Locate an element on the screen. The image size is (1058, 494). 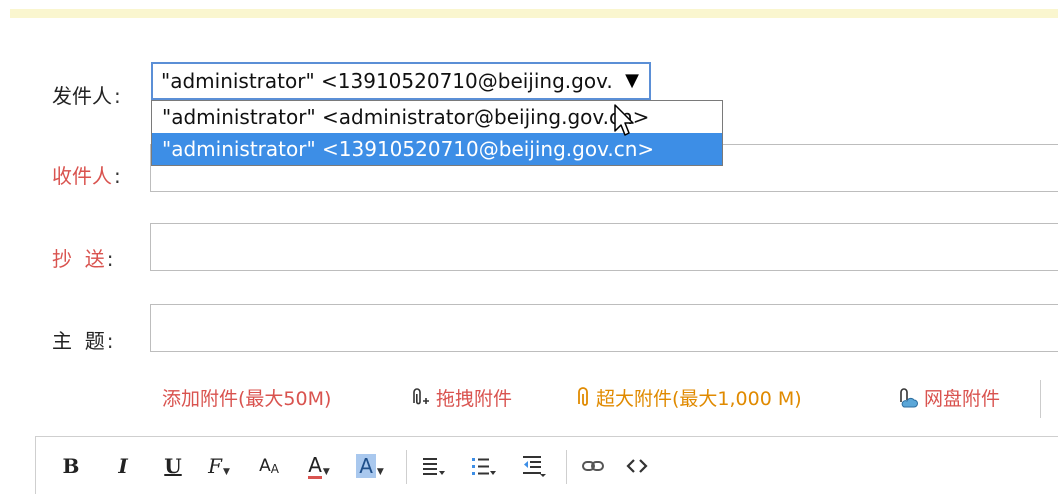
list-icon is located at coordinates (484, 466).